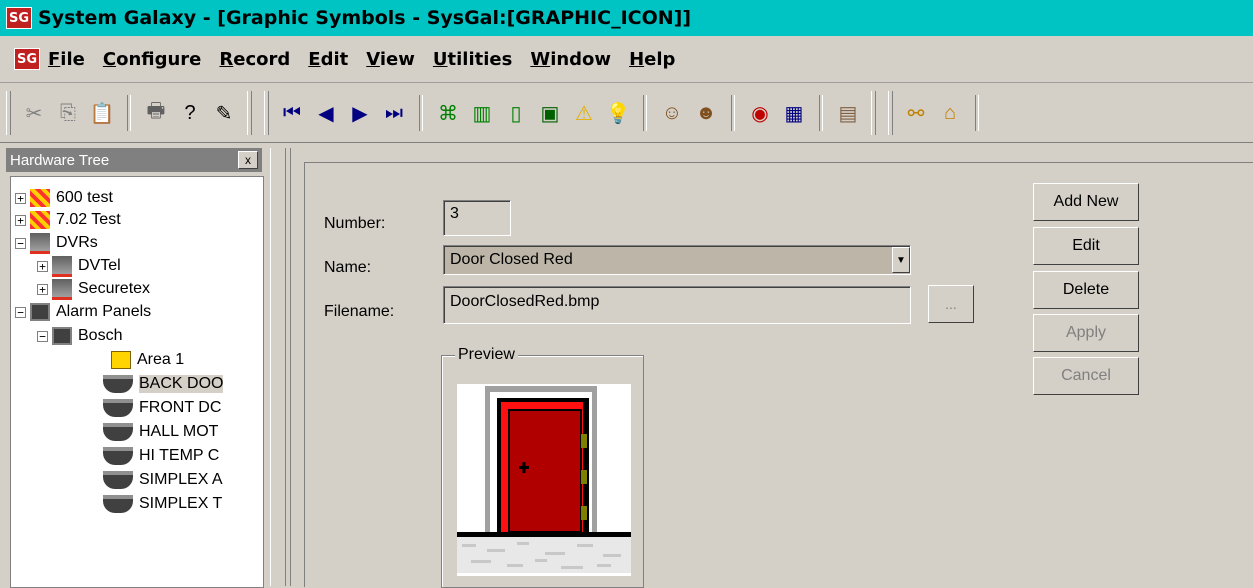  Describe the element at coordinates (34, 113) in the screenshot. I see `cut-icon: ✂` at that location.